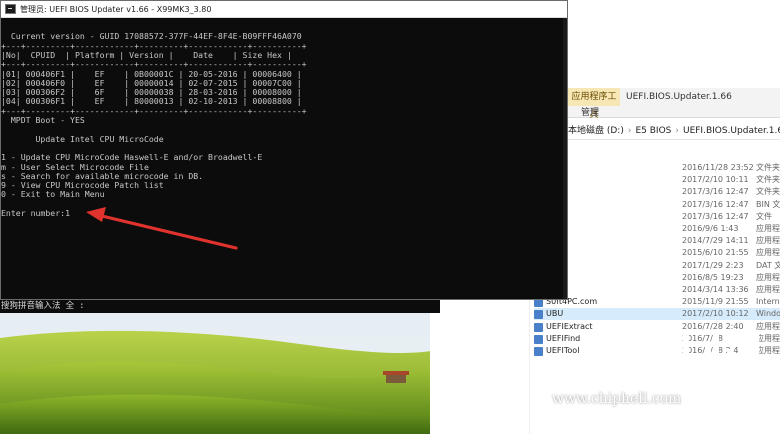 This screenshot has height=434, width=780. I want to click on file-date: 2016/8/5 19:23, so click(713, 277).